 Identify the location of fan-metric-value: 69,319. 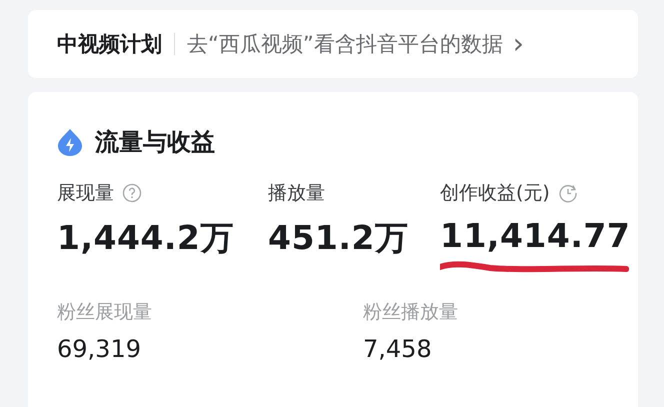
(99, 349).